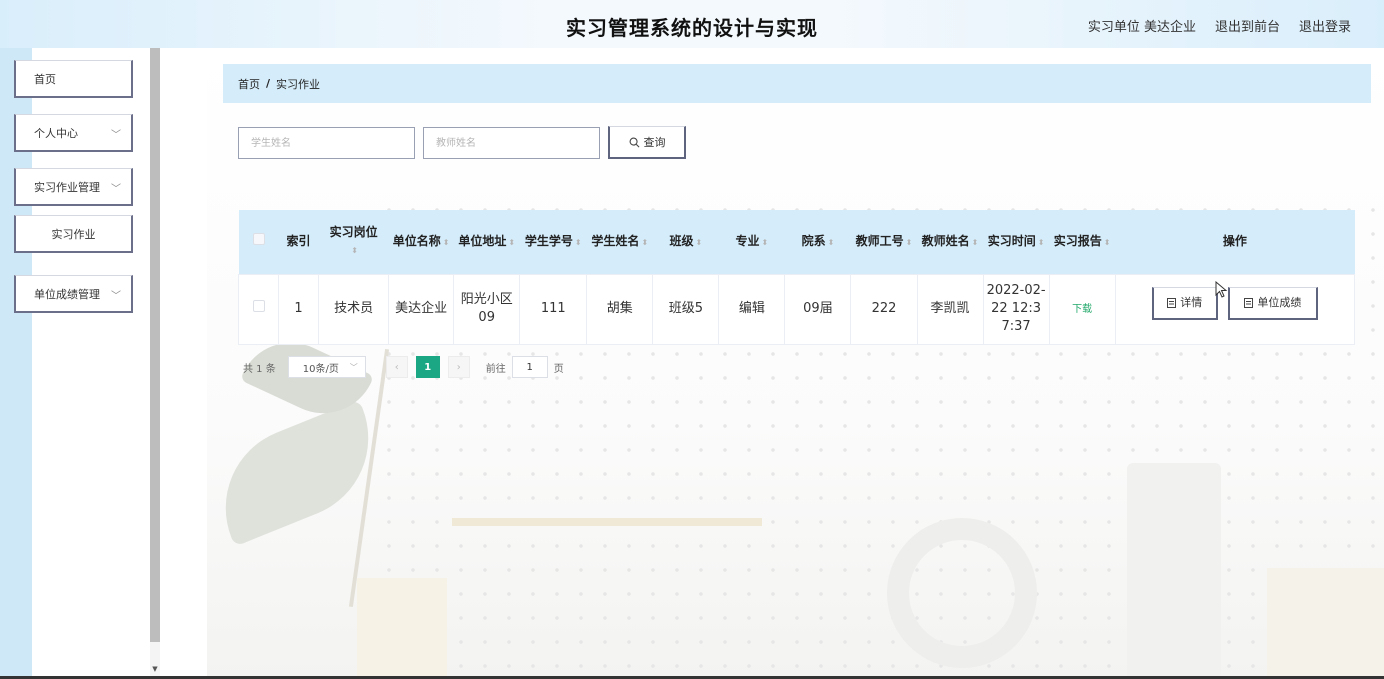 The height and width of the screenshot is (679, 1384). Describe the element at coordinates (1247, 25) in the screenshot. I see `exit-to-front-link: 退出到前台` at that location.